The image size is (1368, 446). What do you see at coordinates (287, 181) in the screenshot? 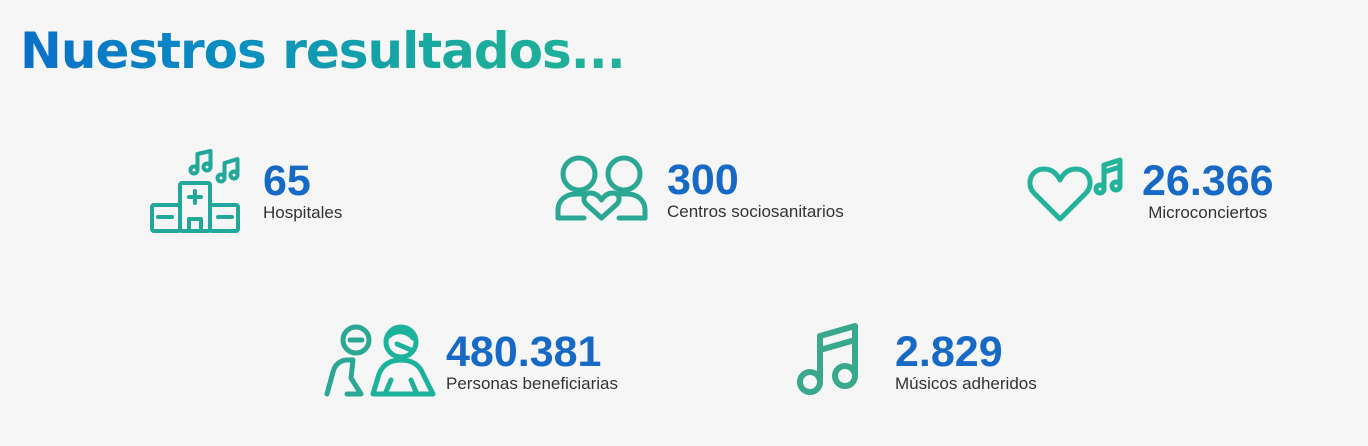
I see `stat-value: 65` at bounding box center [287, 181].